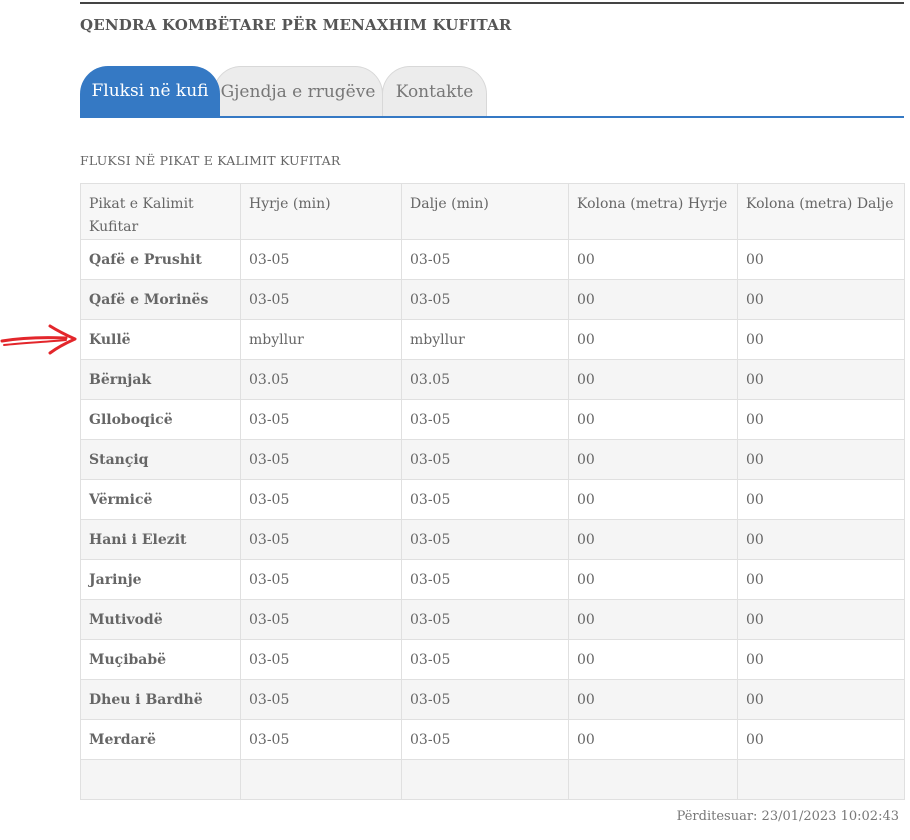  Describe the element at coordinates (160, 499) in the screenshot. I see `crossing-name-cell: Vërmicë` at that location.